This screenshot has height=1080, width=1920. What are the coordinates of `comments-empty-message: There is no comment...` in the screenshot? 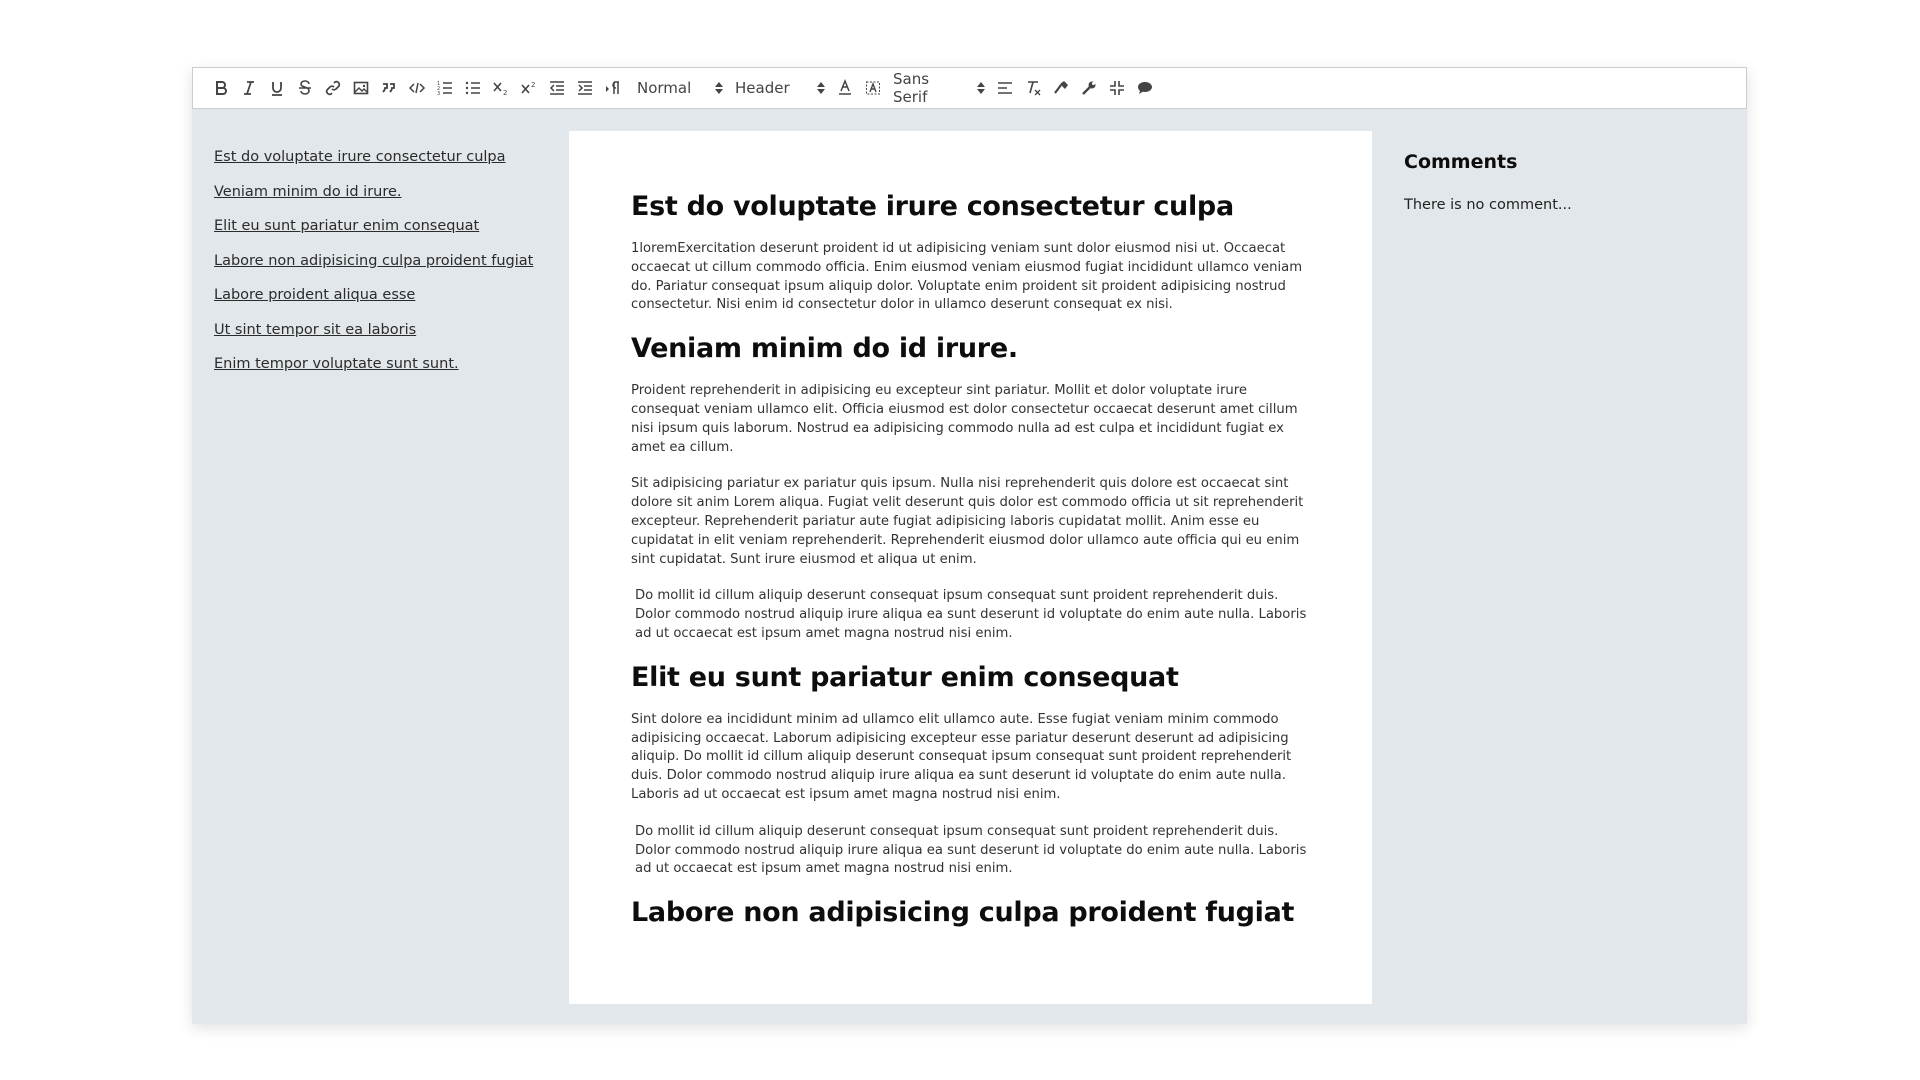 It's located at (1488, 205).